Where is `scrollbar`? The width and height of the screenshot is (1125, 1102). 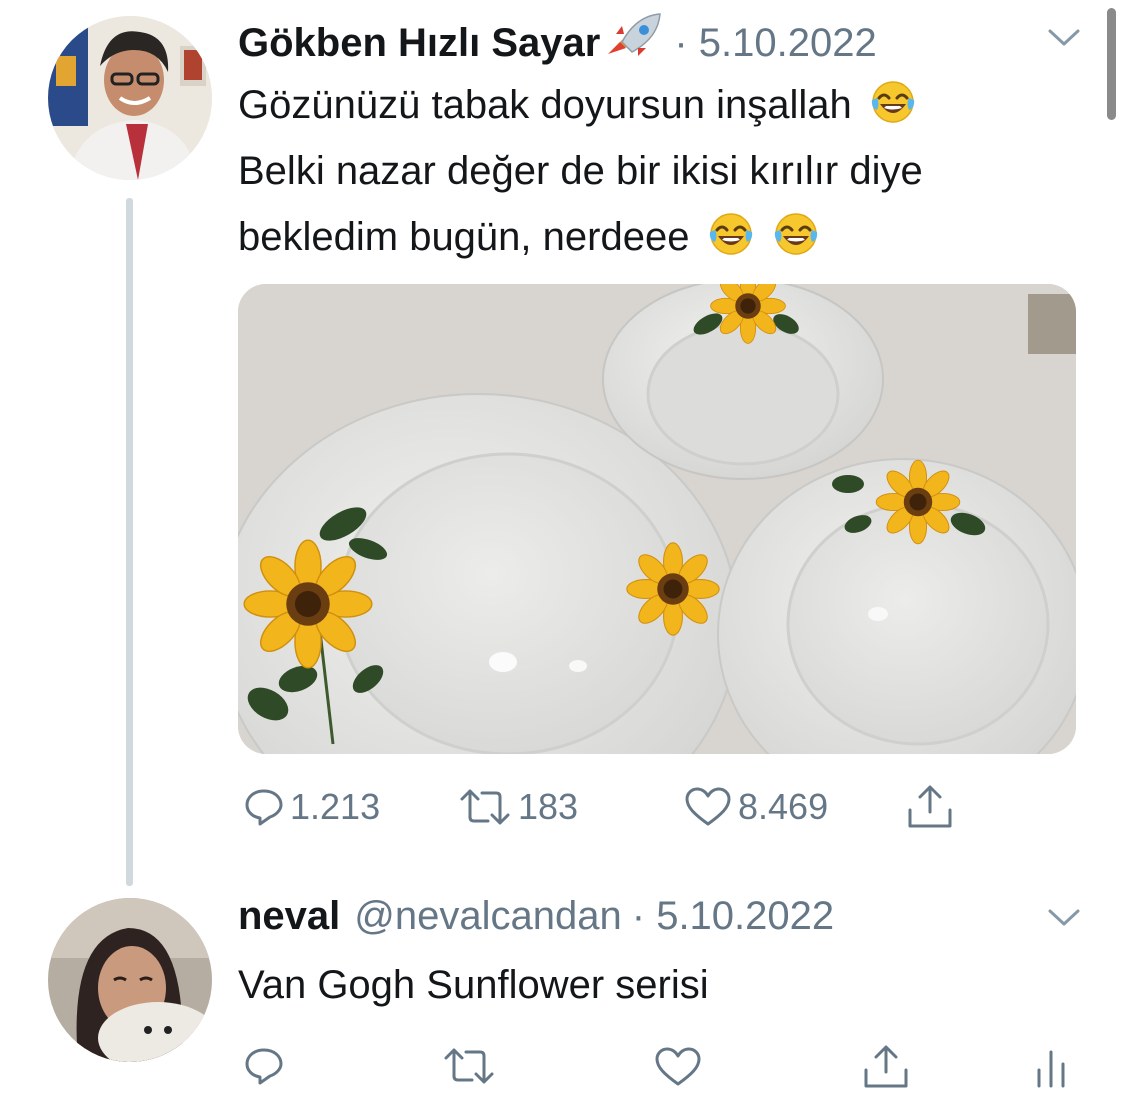 scrollbar is located at coordinates (1111, 64).